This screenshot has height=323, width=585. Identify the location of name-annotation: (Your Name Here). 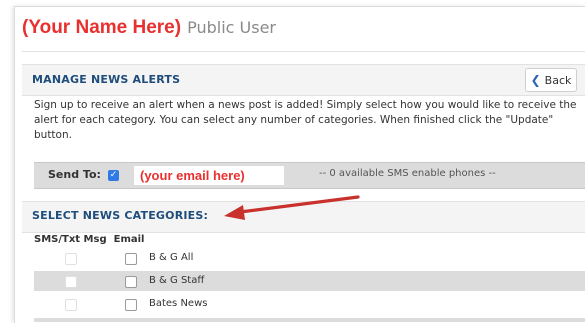
(102, 27).